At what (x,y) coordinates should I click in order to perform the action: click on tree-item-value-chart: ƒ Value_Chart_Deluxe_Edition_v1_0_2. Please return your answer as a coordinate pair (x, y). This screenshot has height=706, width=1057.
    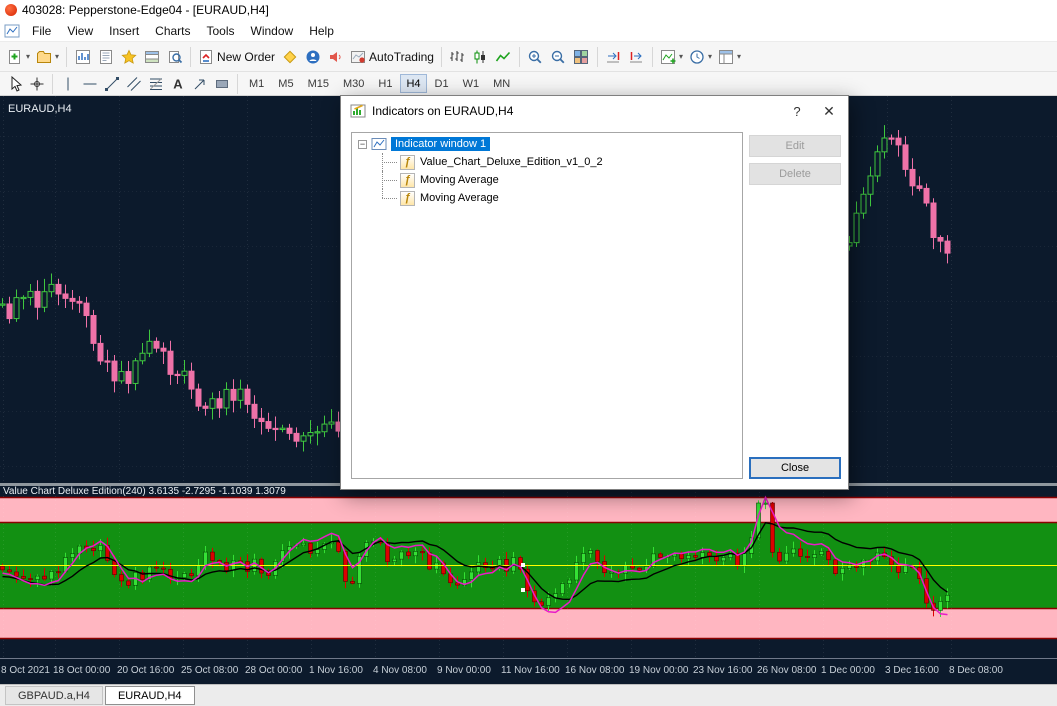
    Looking at the image, I should click on (547, 162).